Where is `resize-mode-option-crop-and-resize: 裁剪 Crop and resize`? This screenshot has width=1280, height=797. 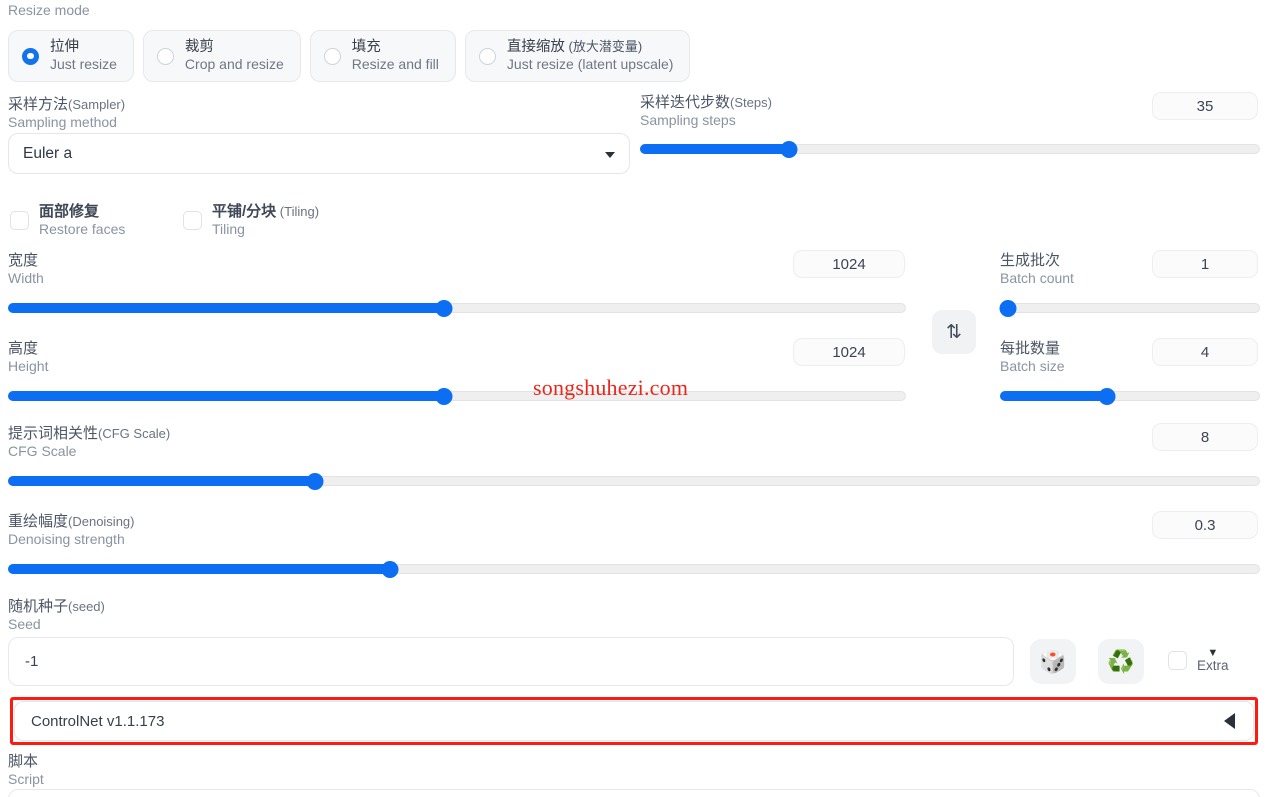 resize-mode-option-crop-and-resize: 裁剪 Crop and resize is located at coordinates (221, 56).